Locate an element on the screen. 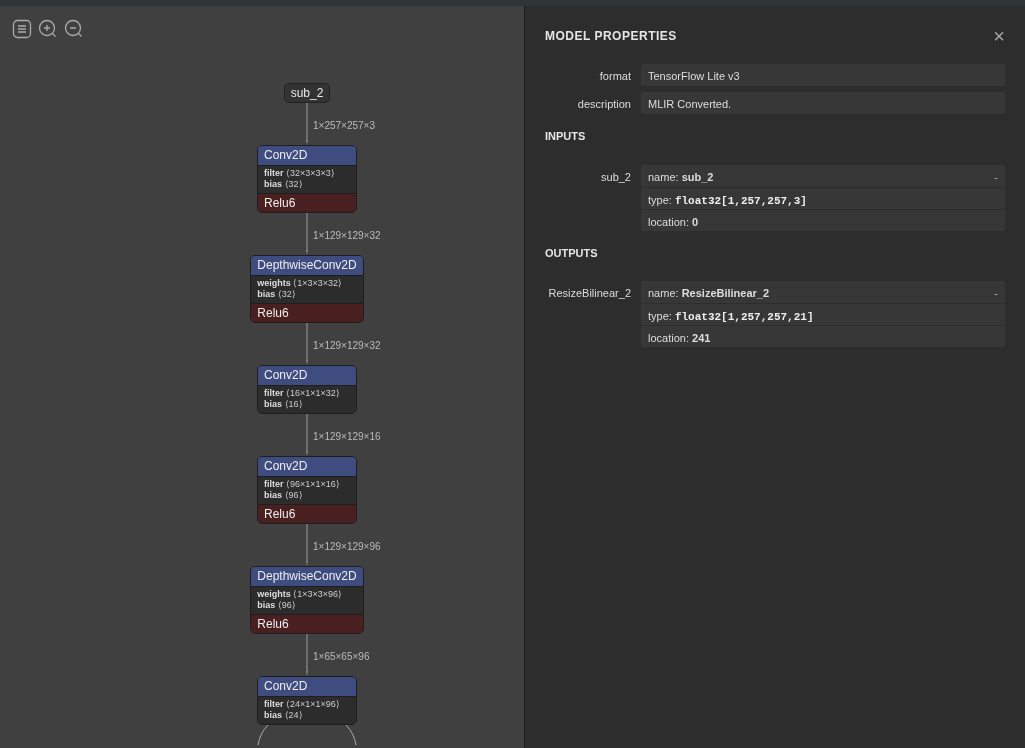 The width and height of the screenshot is (1025, 748). edge-shape-label: 1×65×65×96 is located at coordinates (341, 657).